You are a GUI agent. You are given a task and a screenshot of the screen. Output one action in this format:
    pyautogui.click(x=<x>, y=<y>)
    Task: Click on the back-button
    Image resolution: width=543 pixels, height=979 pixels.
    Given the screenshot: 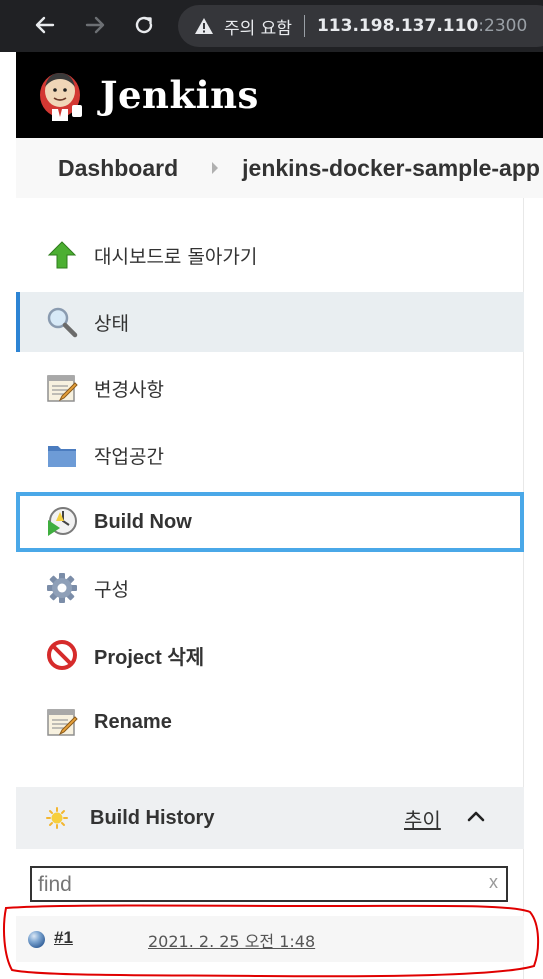 What is the action you would take?
    pyautogui.click(x=45, y=25)
    